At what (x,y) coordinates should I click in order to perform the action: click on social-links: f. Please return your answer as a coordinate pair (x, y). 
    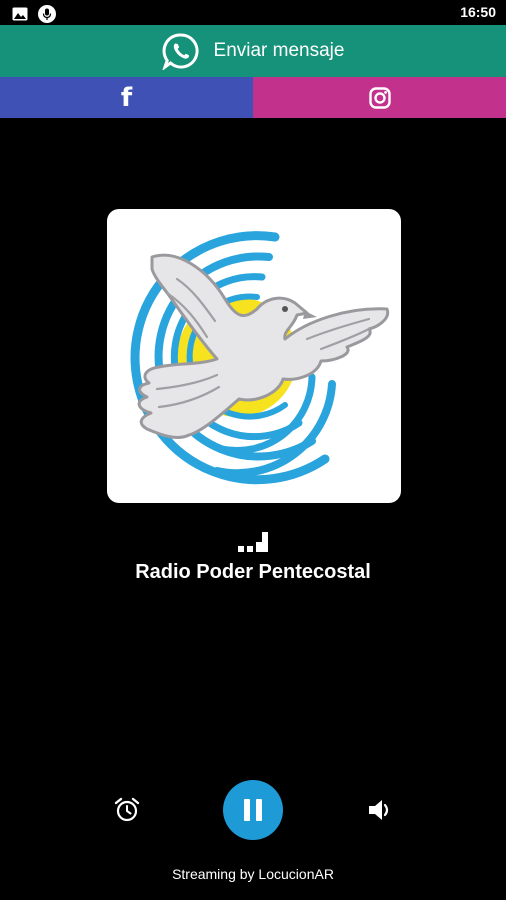
    Looking at the image, I should click on (253, 97).